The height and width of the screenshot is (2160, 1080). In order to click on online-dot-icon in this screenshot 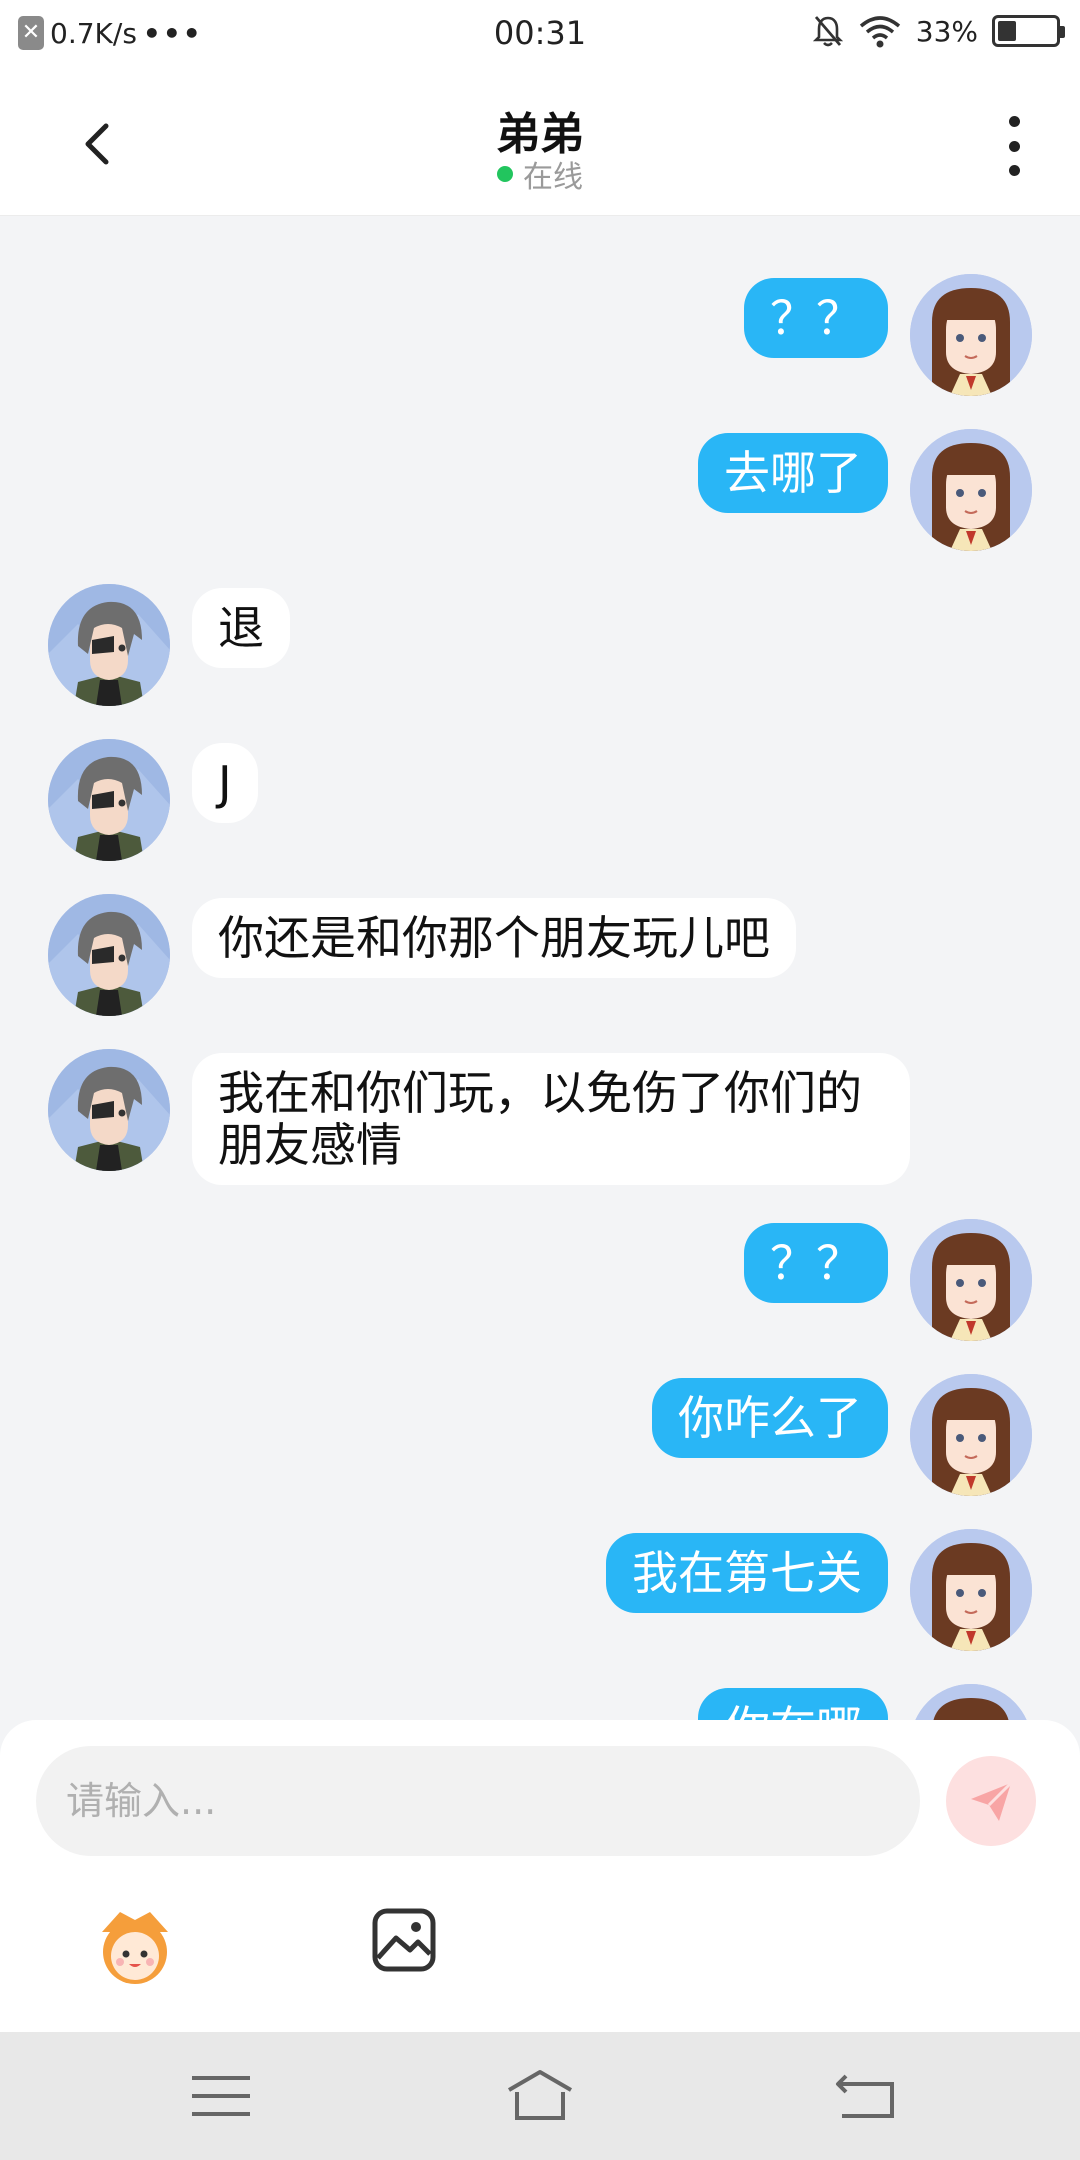, I will do `click(505, 174)`.